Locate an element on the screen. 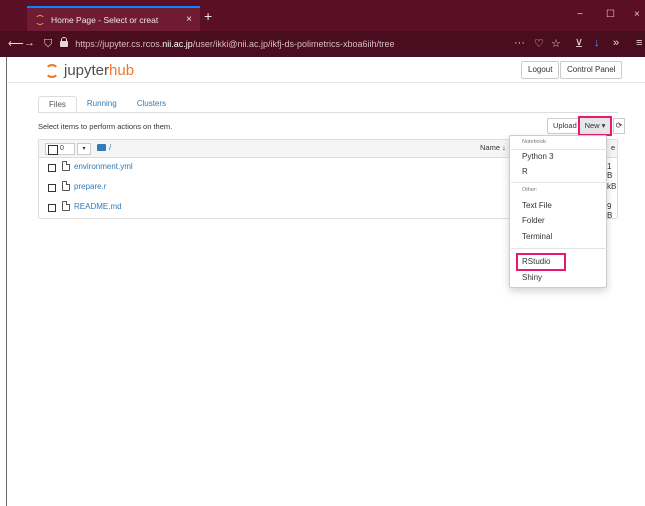  logo-text-jupyter: jupyter is located at coordinates (87, 70).